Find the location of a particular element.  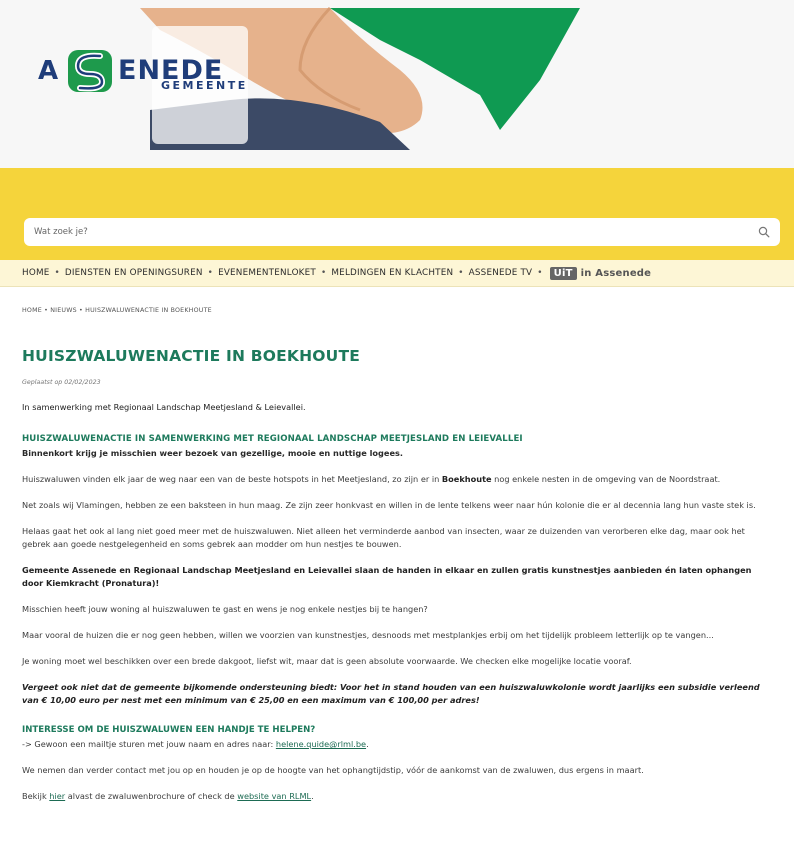

nav-diensten: DIENSTEN EN OPENINGSUREN is located at coordinates (134, 273).